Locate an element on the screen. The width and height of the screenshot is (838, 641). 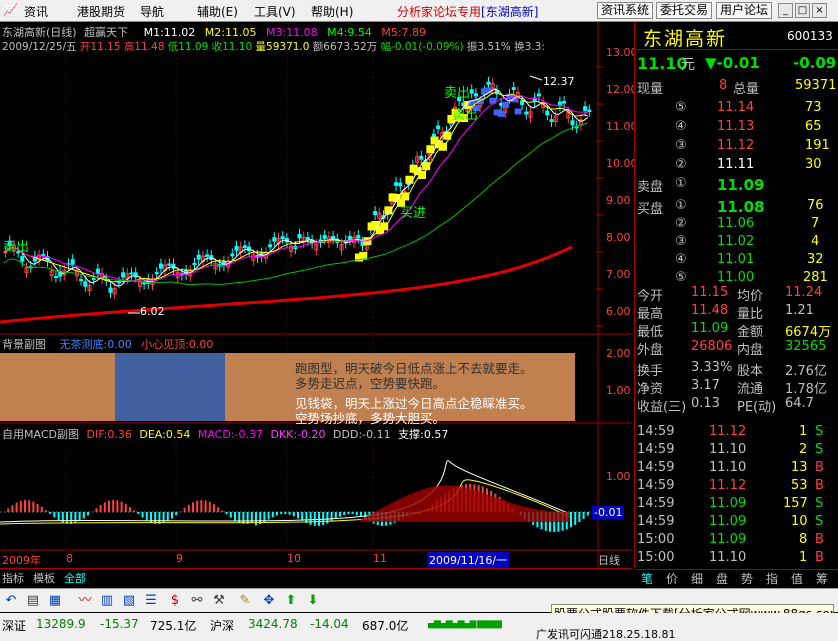
price-tick: 8.00 is located at coordinates (618, 237).